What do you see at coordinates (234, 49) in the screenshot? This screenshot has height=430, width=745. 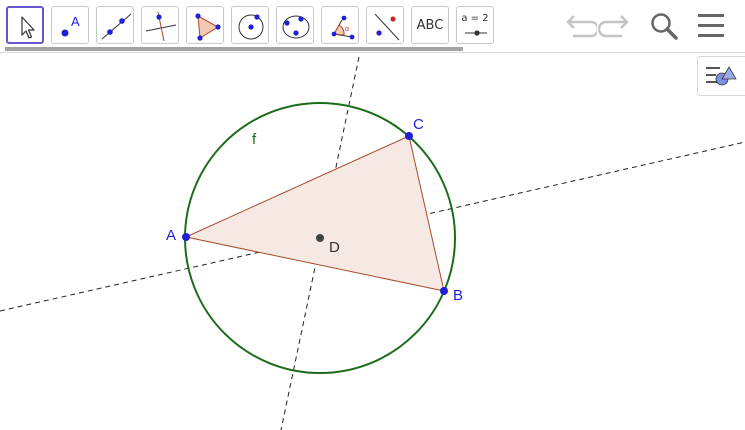 I see `toolbar-scrollbar` at bounding box center [234, 49].